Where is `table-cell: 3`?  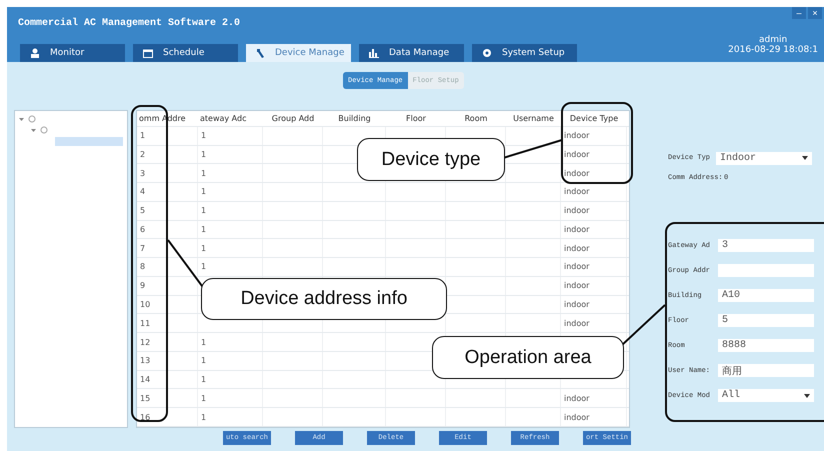
table-cell: 3 is located at coordinates (167, 173).